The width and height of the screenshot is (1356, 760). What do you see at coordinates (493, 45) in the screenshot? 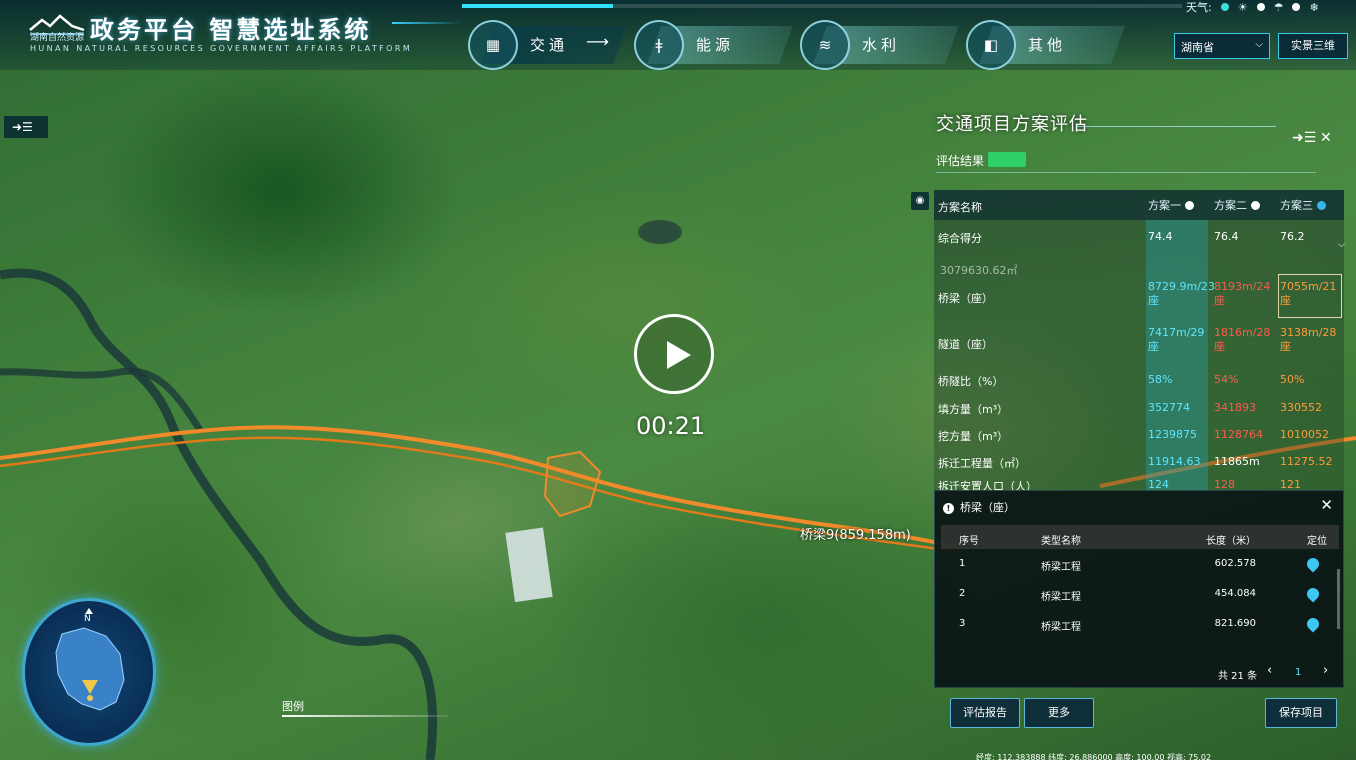
I see `road-icon: ▦` at bounding box center [493, 45].